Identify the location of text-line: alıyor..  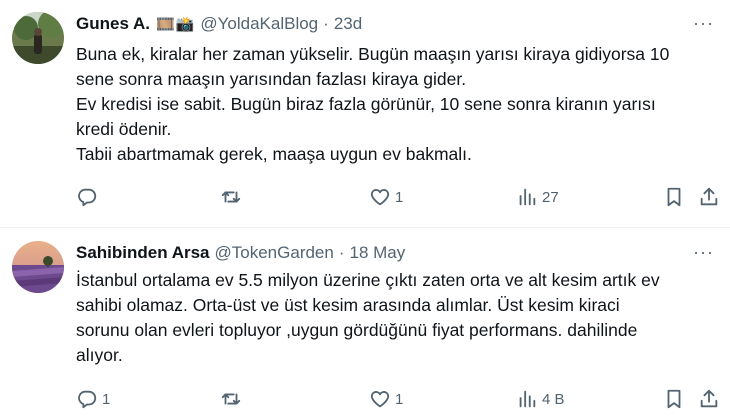
(99, 355).